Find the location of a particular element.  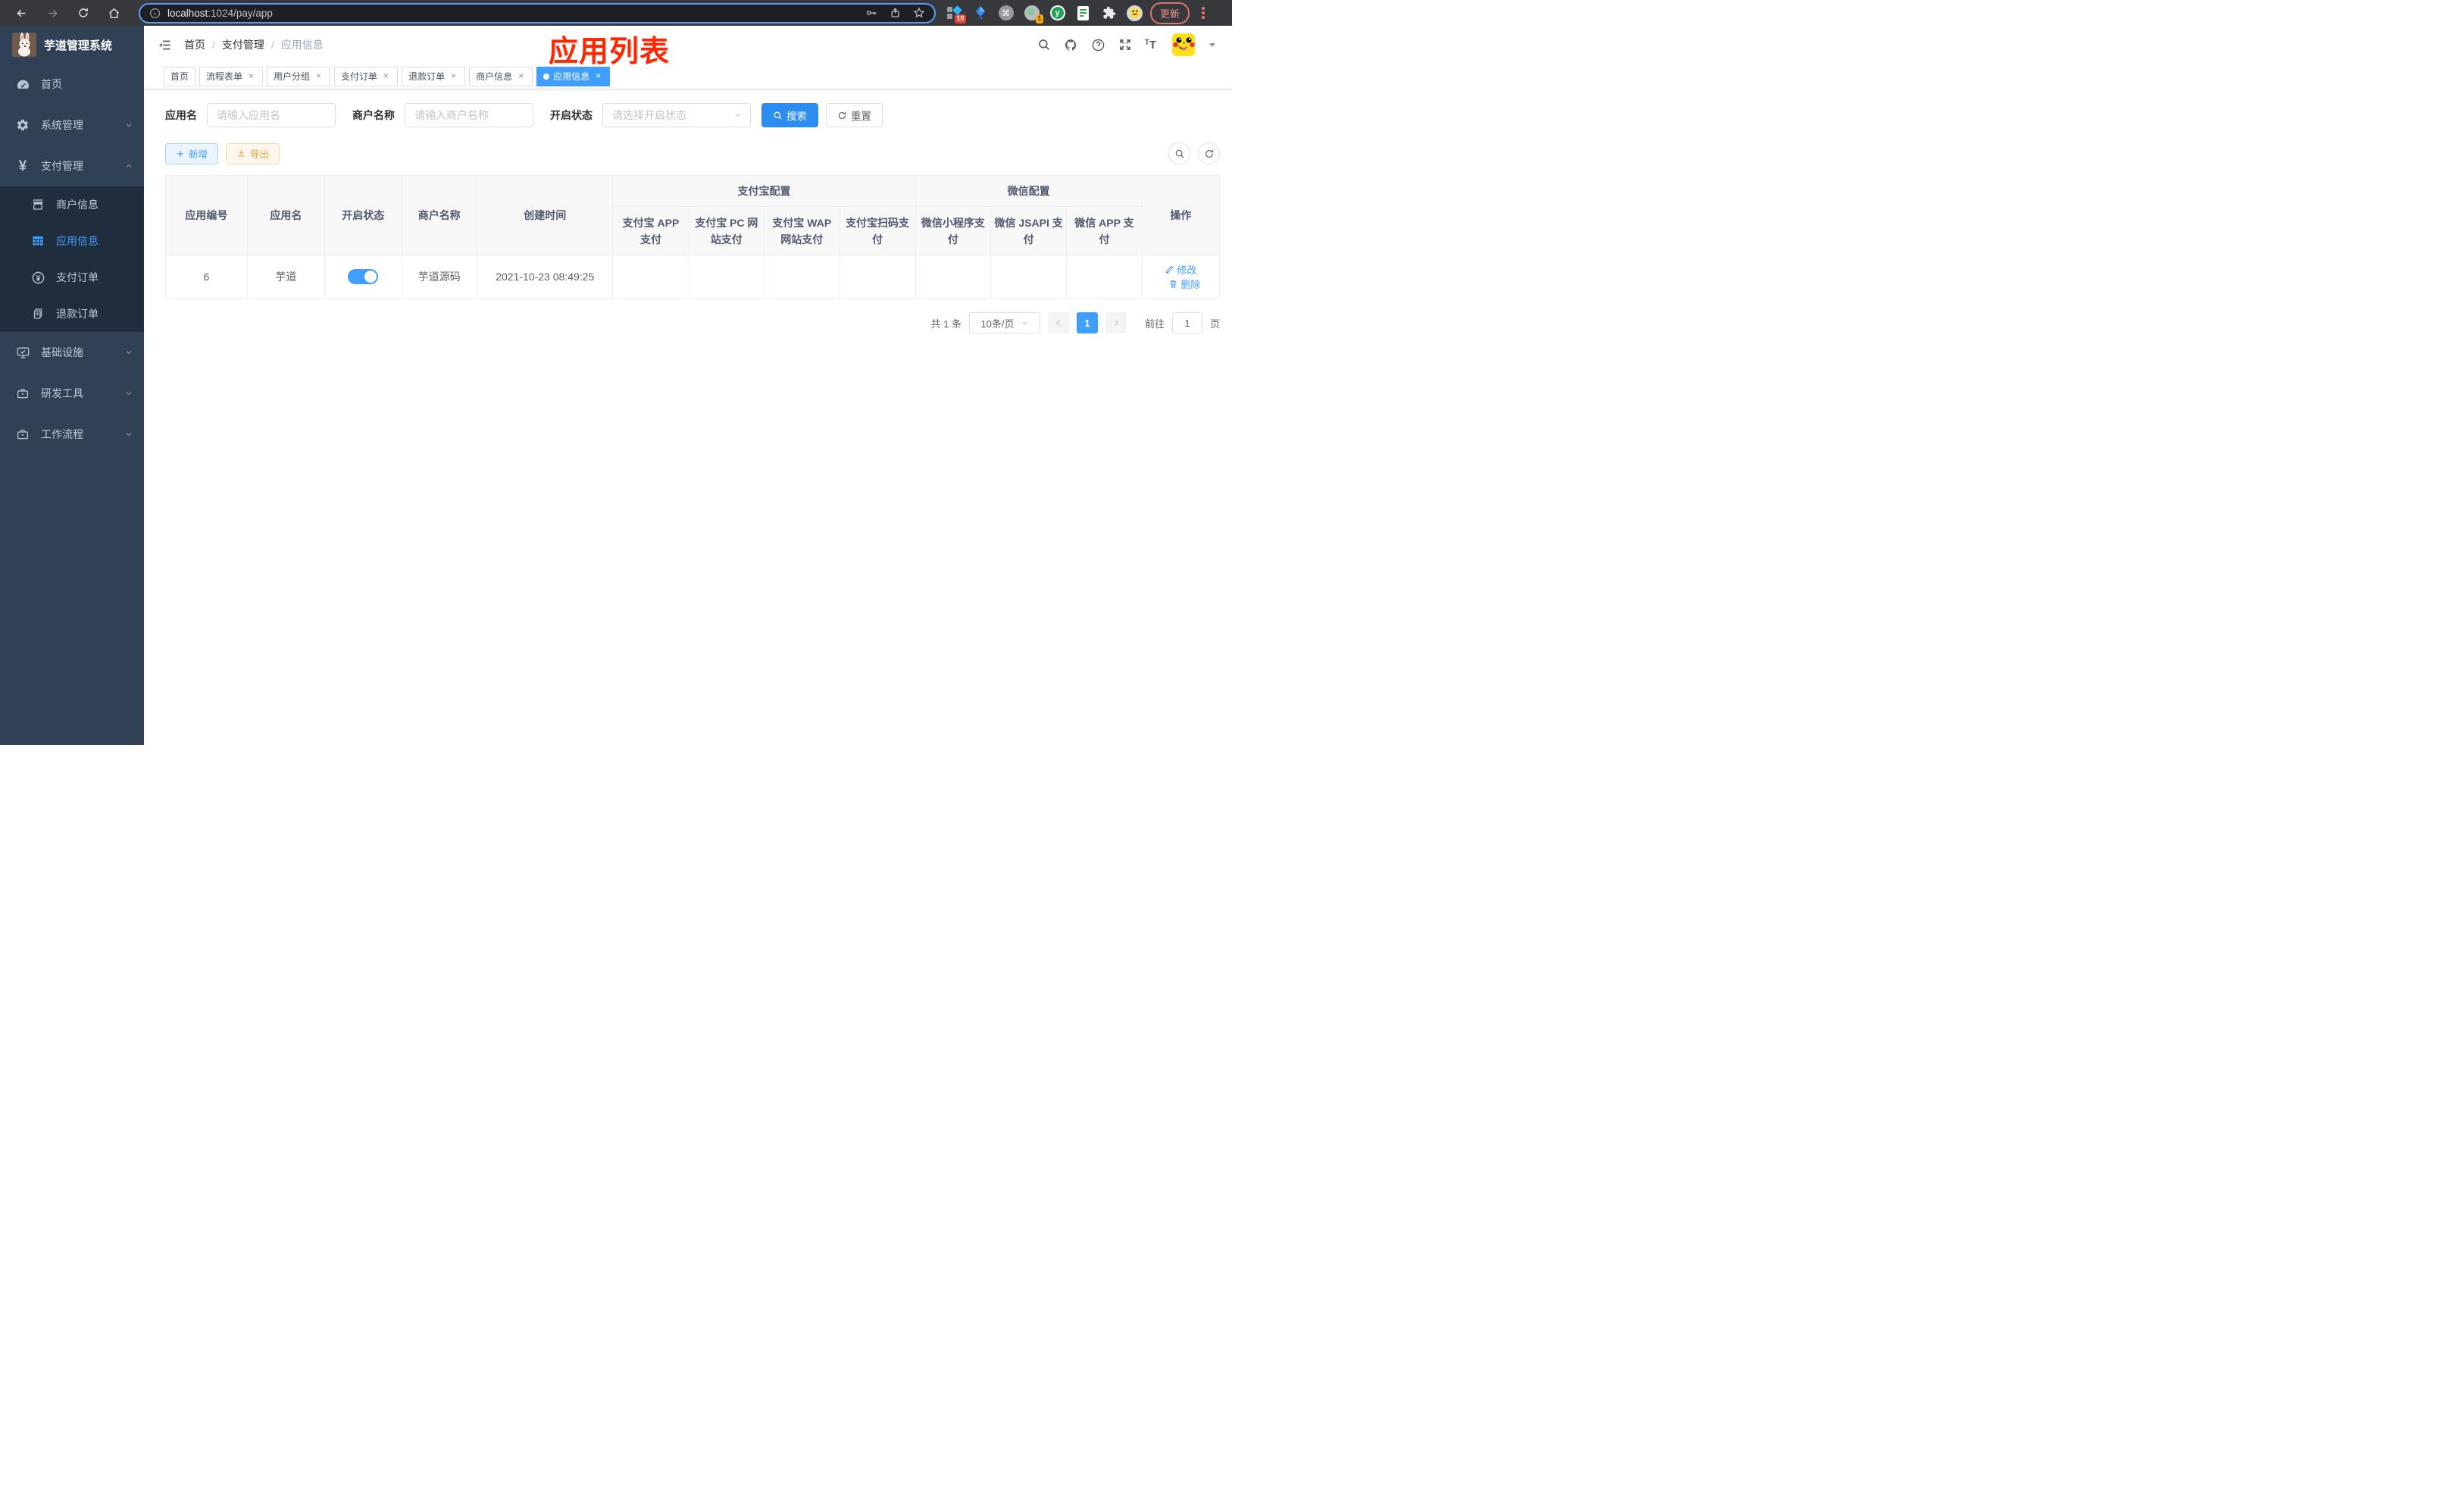

sidebar-item-pay-order: 支付订单 is located at coordinates (72, 278).